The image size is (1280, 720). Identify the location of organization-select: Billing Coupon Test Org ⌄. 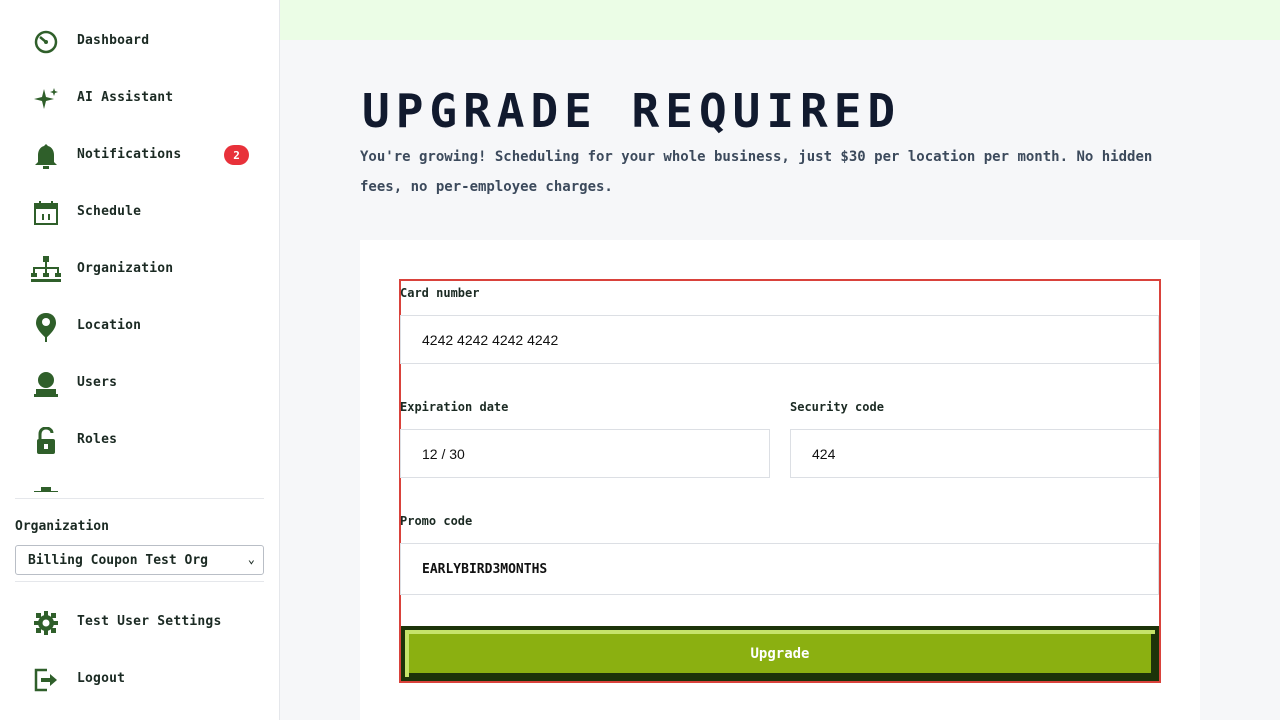
(139, 560).